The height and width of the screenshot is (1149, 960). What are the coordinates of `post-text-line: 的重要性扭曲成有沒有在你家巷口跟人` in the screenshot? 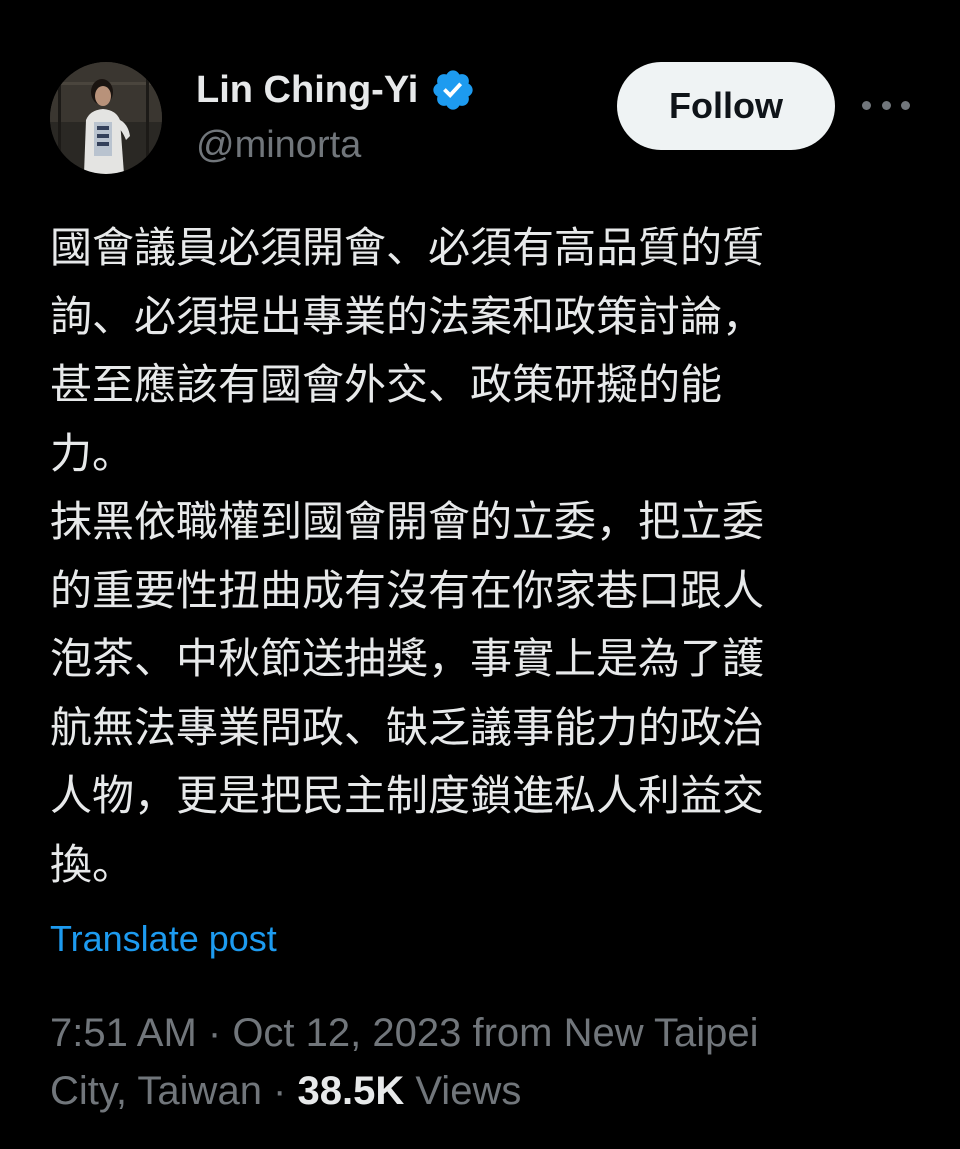 It's located at (407, 590).